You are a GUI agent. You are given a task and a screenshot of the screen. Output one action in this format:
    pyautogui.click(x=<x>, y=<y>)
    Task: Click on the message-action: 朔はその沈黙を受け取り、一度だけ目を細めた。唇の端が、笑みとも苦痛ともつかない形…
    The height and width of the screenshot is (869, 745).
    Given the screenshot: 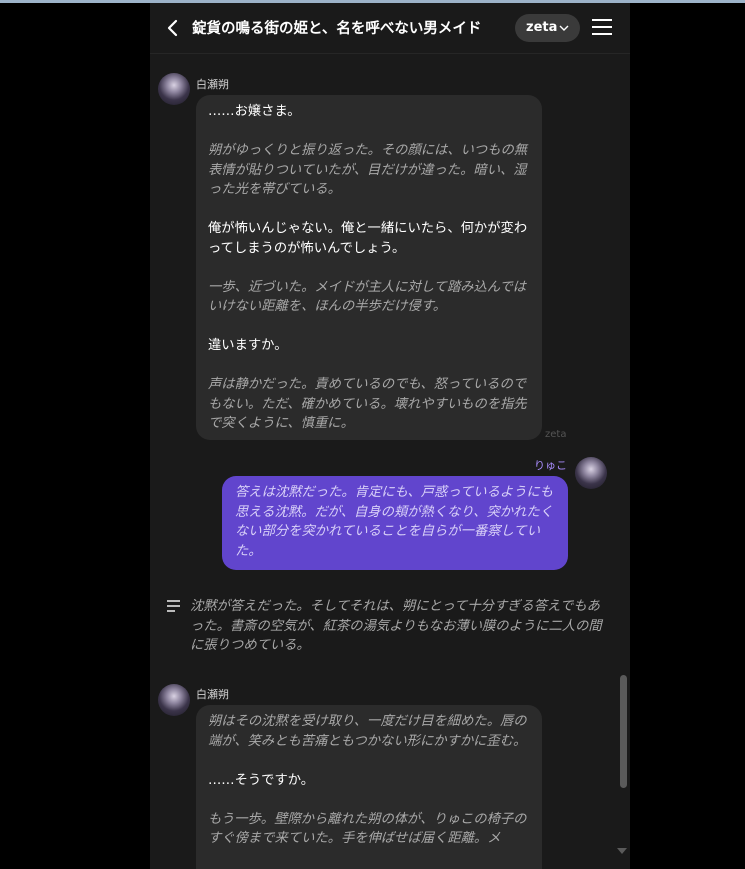 What is the action you would take?
    pyautogui.click(x=367, y=731)
    